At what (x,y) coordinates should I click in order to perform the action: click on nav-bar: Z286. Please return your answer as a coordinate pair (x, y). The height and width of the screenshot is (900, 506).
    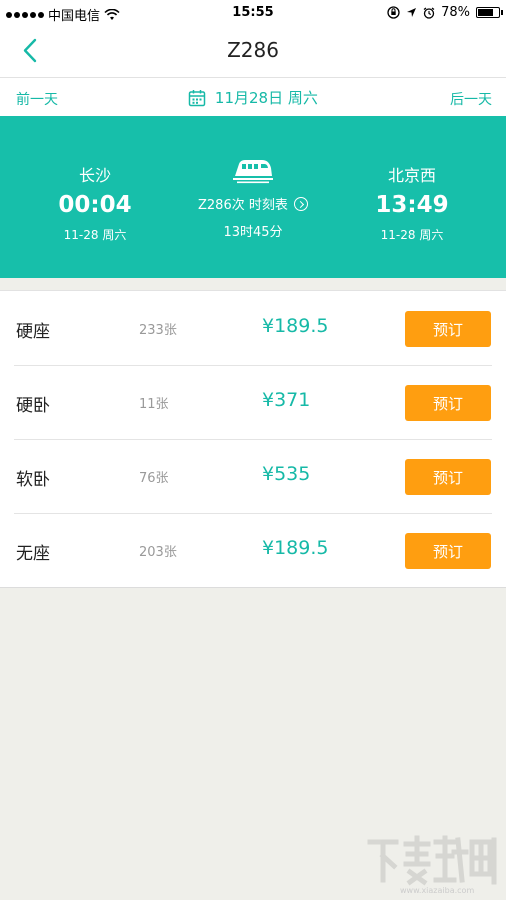
    Looking at the image, I should click on (253, 52).